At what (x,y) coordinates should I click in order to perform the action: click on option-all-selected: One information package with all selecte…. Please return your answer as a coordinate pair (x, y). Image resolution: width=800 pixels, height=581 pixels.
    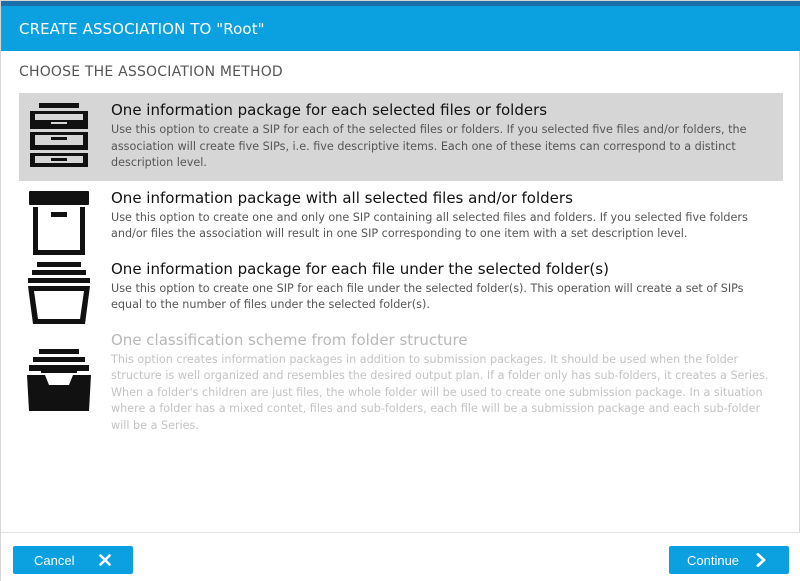
    Looking at the image, I should click on (401, 218).